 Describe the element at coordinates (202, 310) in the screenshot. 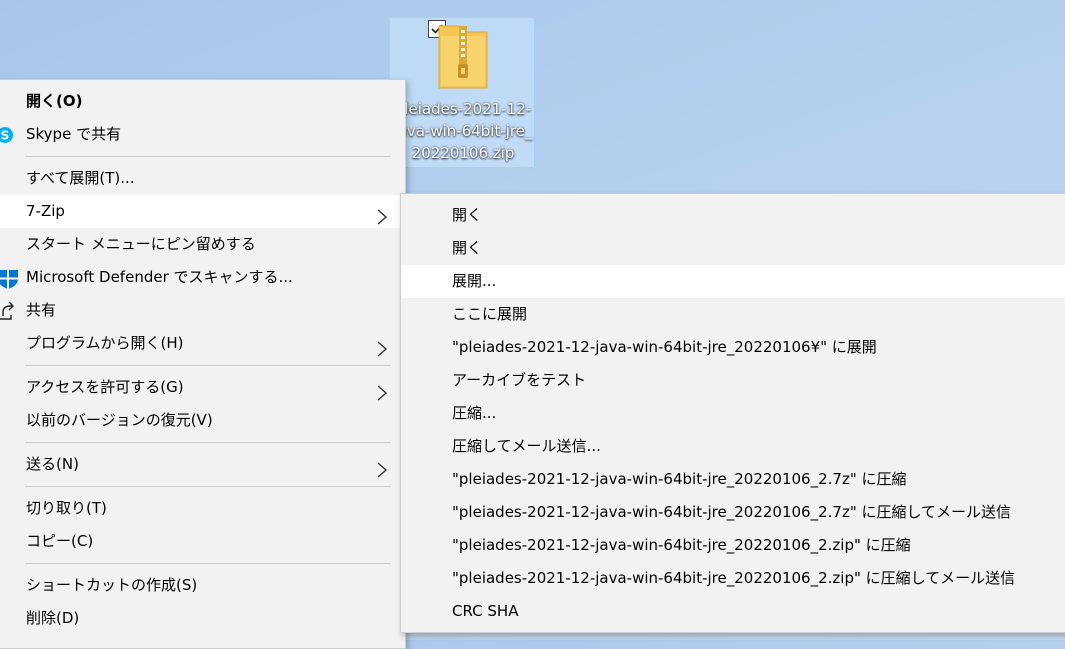

I see `menu-item-share: 共有` at that location.